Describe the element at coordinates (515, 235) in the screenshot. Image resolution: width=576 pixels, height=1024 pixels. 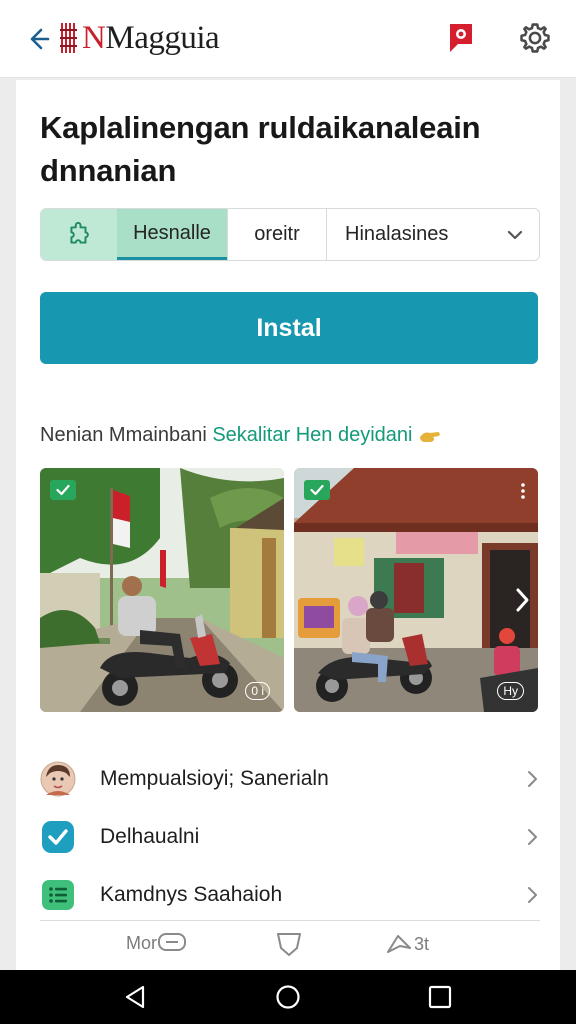
I see `chevron-down-icon` at that location.